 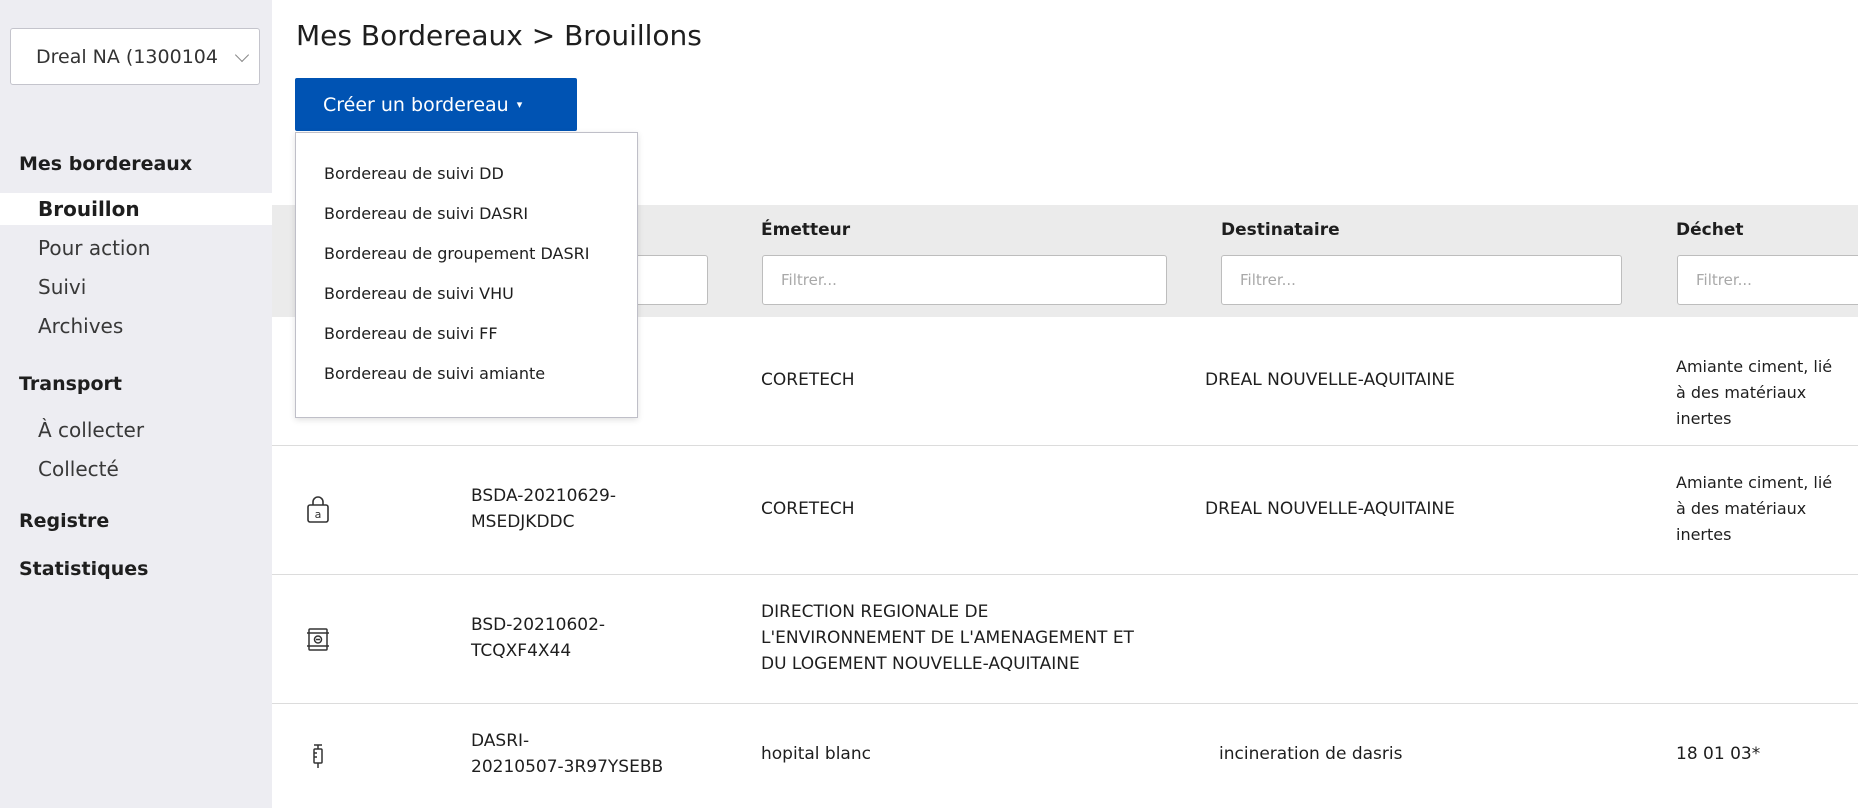 What do you see at coordinates (127, 56) in the screenshot?
I see `organization-select-value: Dreal NA (1300104` at bounding box center [127, 56].